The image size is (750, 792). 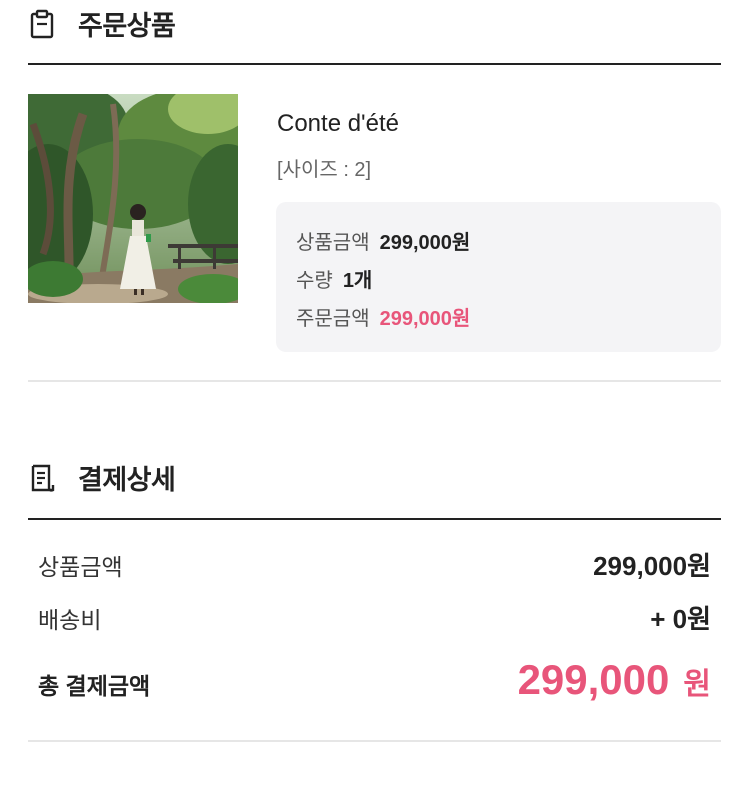 What do you see at coordinates (334, 278) in the screenshot?
I see `item-quantity-row: 수량 1개` at bounding box center [334, 278].